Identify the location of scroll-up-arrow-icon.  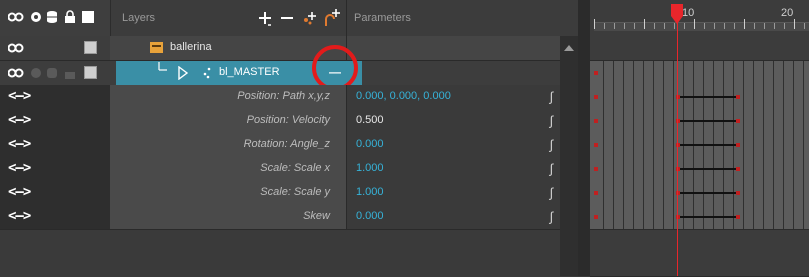
(569, 48).